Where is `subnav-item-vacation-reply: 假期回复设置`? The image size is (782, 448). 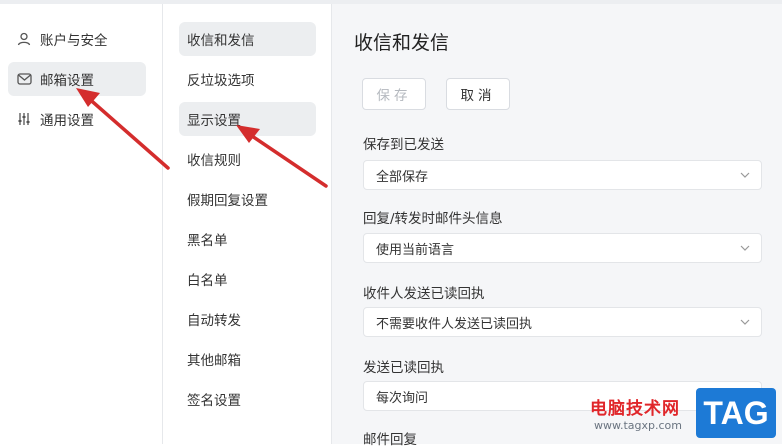 subnav-item-vacation-reply: 假期回复设置 is located at coordinates (247, 199).